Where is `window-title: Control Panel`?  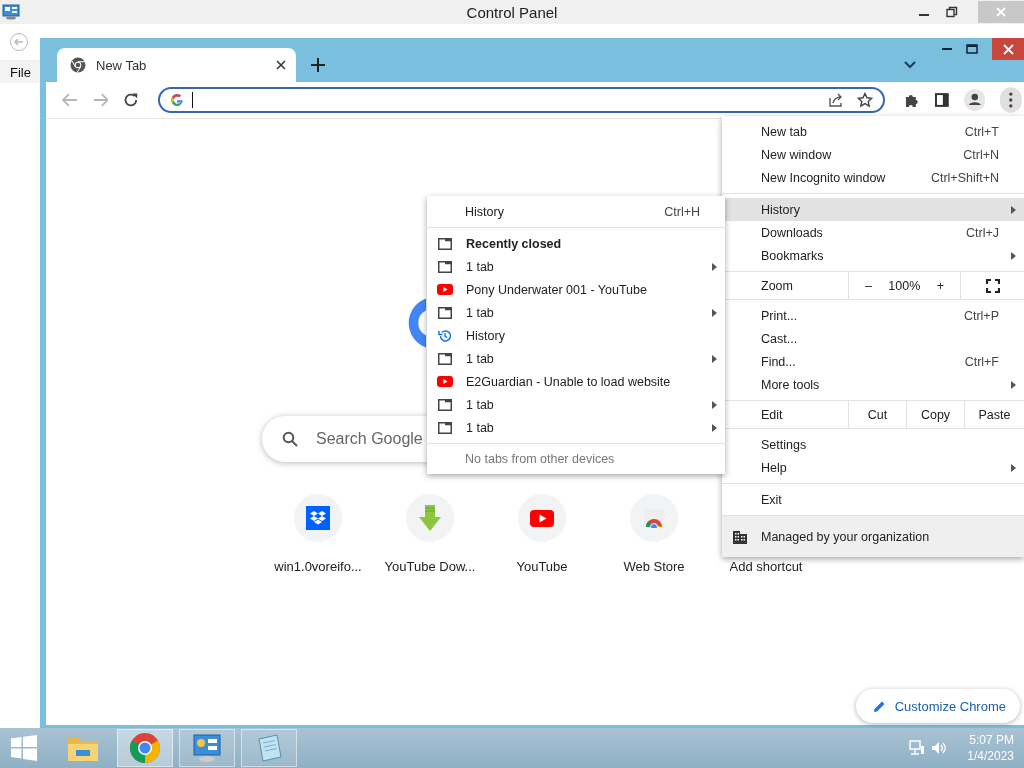 window-title: Control Panel is located at coordinates (512, 12).